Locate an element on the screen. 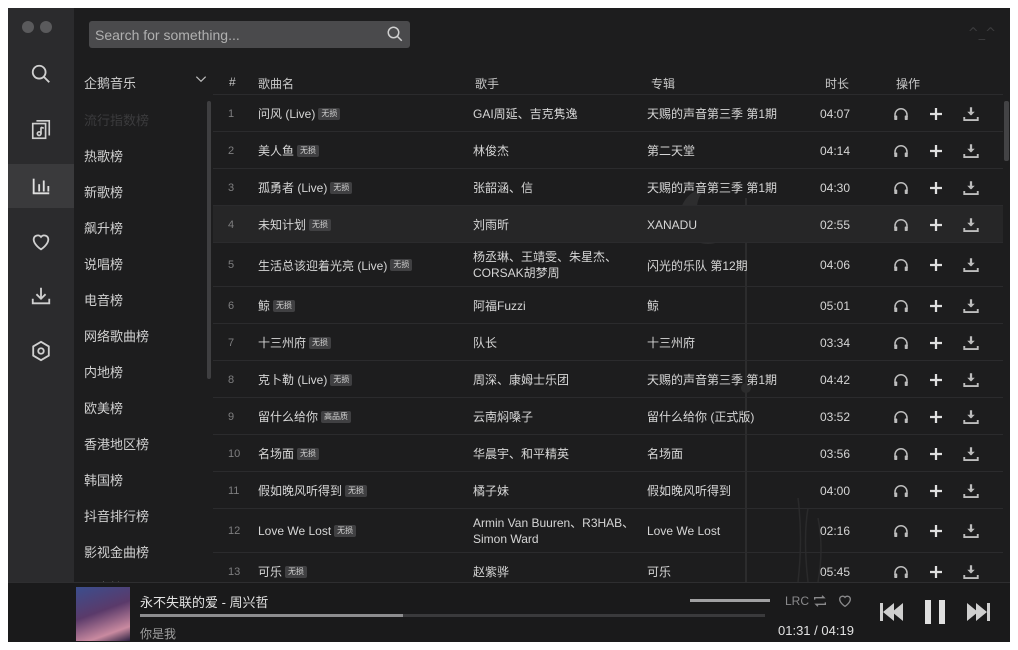 Image resolution: width=1018 pixels, height=650 pixels. category-dropdown: 企鹅音乐 is located at coordinates (146, 82).